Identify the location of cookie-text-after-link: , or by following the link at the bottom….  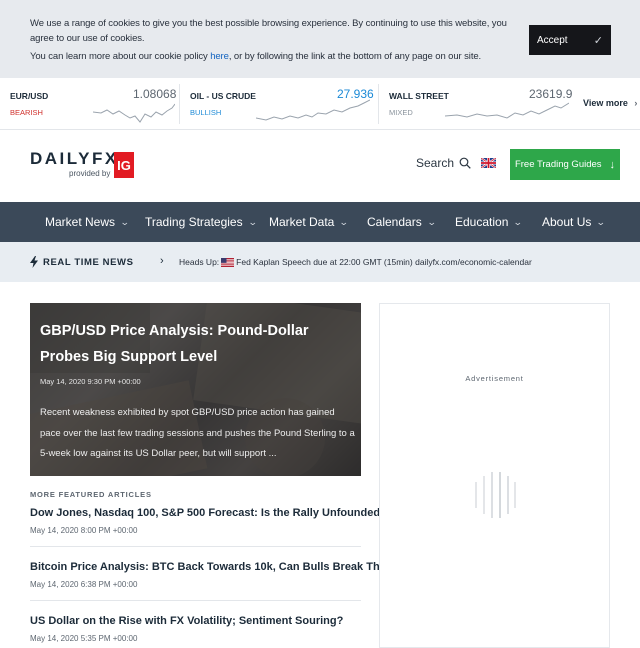
(355, 56).